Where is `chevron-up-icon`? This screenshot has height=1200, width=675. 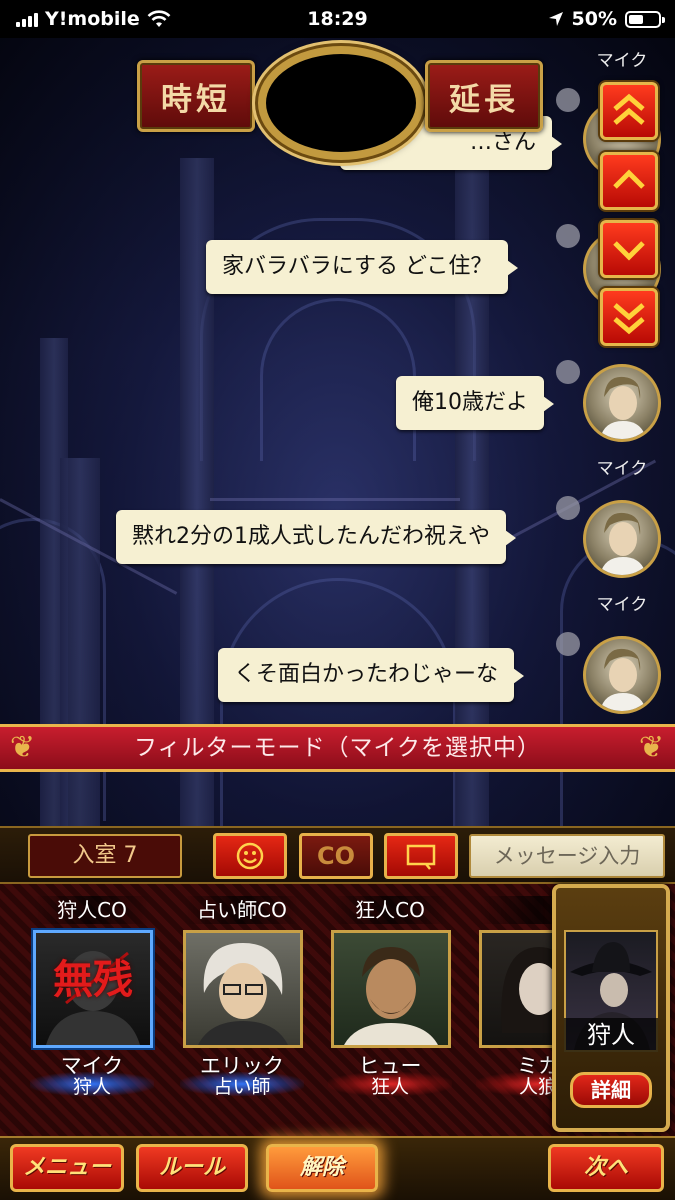 chevron-up-icon is located at coordinates (629, 179).